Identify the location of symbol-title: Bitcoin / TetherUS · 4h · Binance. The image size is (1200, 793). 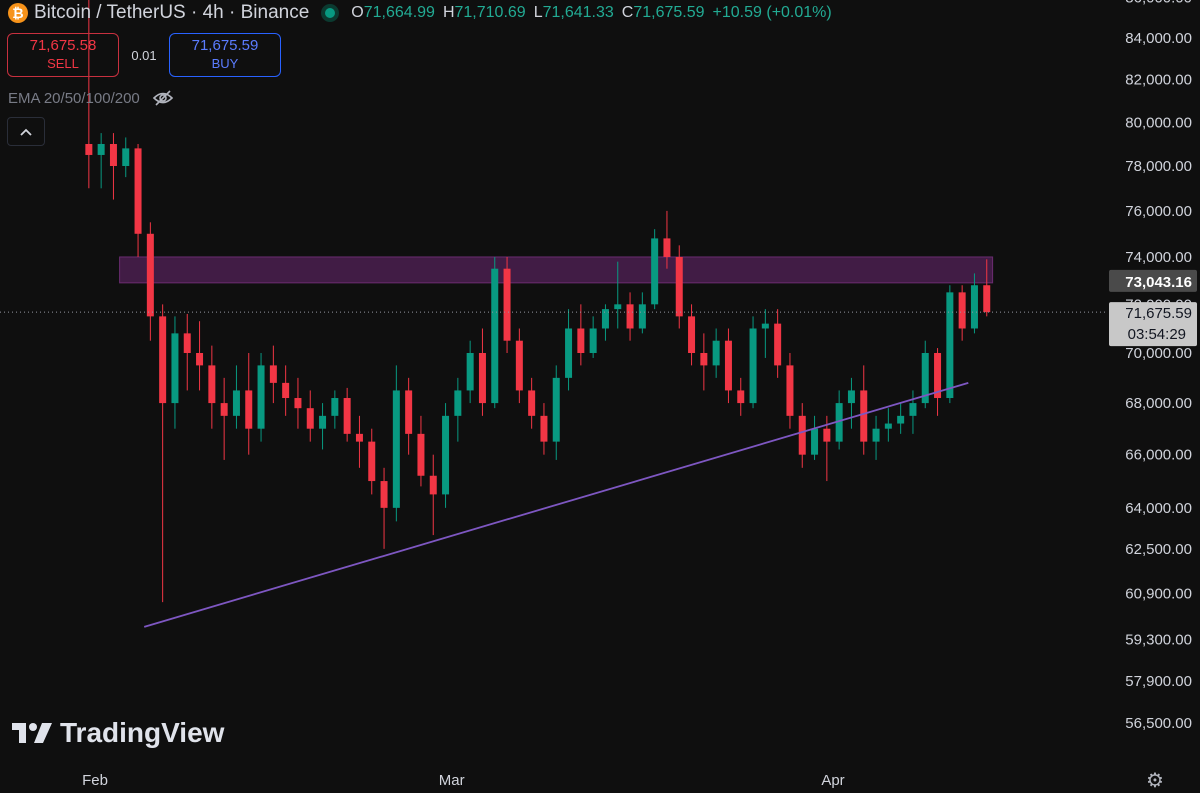
(171, 13).